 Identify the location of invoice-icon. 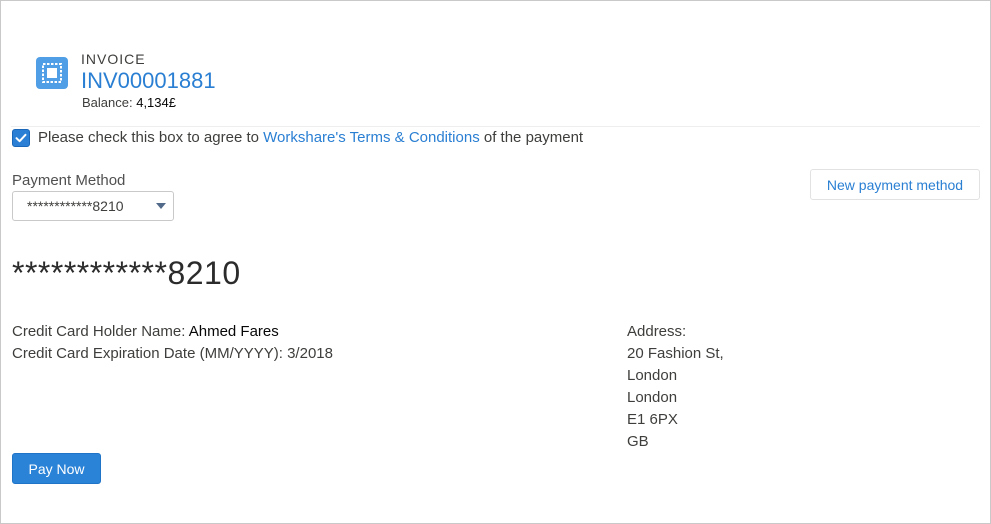
(52, 73).